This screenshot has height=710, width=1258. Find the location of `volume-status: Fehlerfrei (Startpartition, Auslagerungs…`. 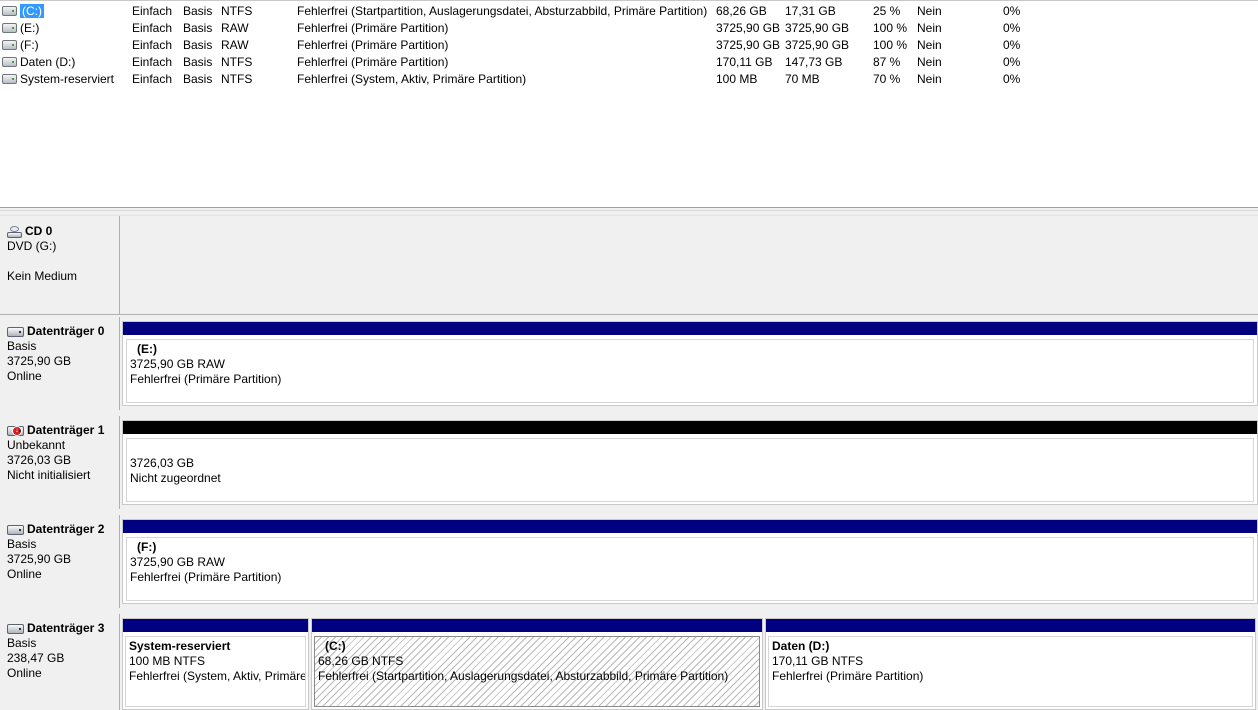

volume-status: Fehlerfrei (Startpartition, Auslagerungs… is located at coordinates (502, 11).